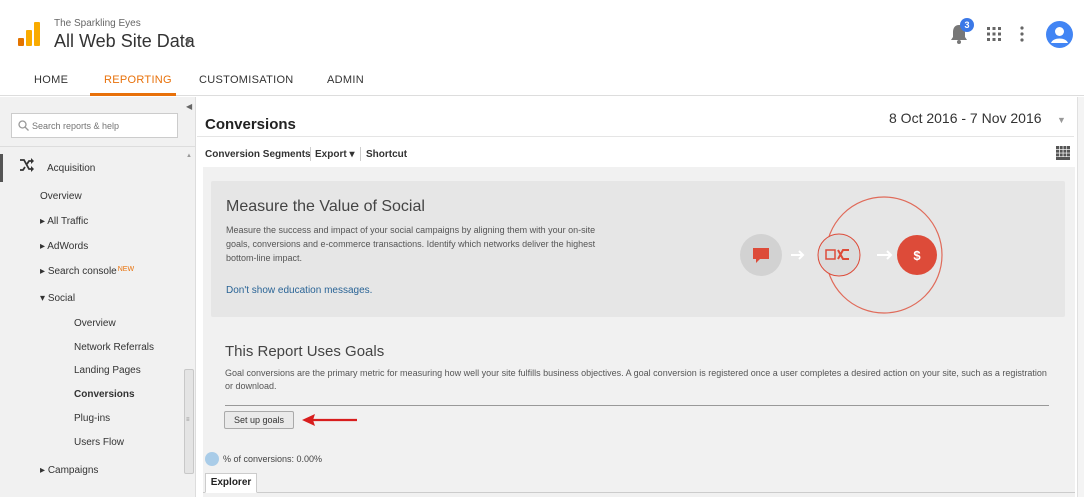 The height and width of the screenshot is (497, 1084). What do you see at coordinates (138, 80) in the screenshot?
I see `tab-reporting: REPORTING` at bounding box center [138, 80].